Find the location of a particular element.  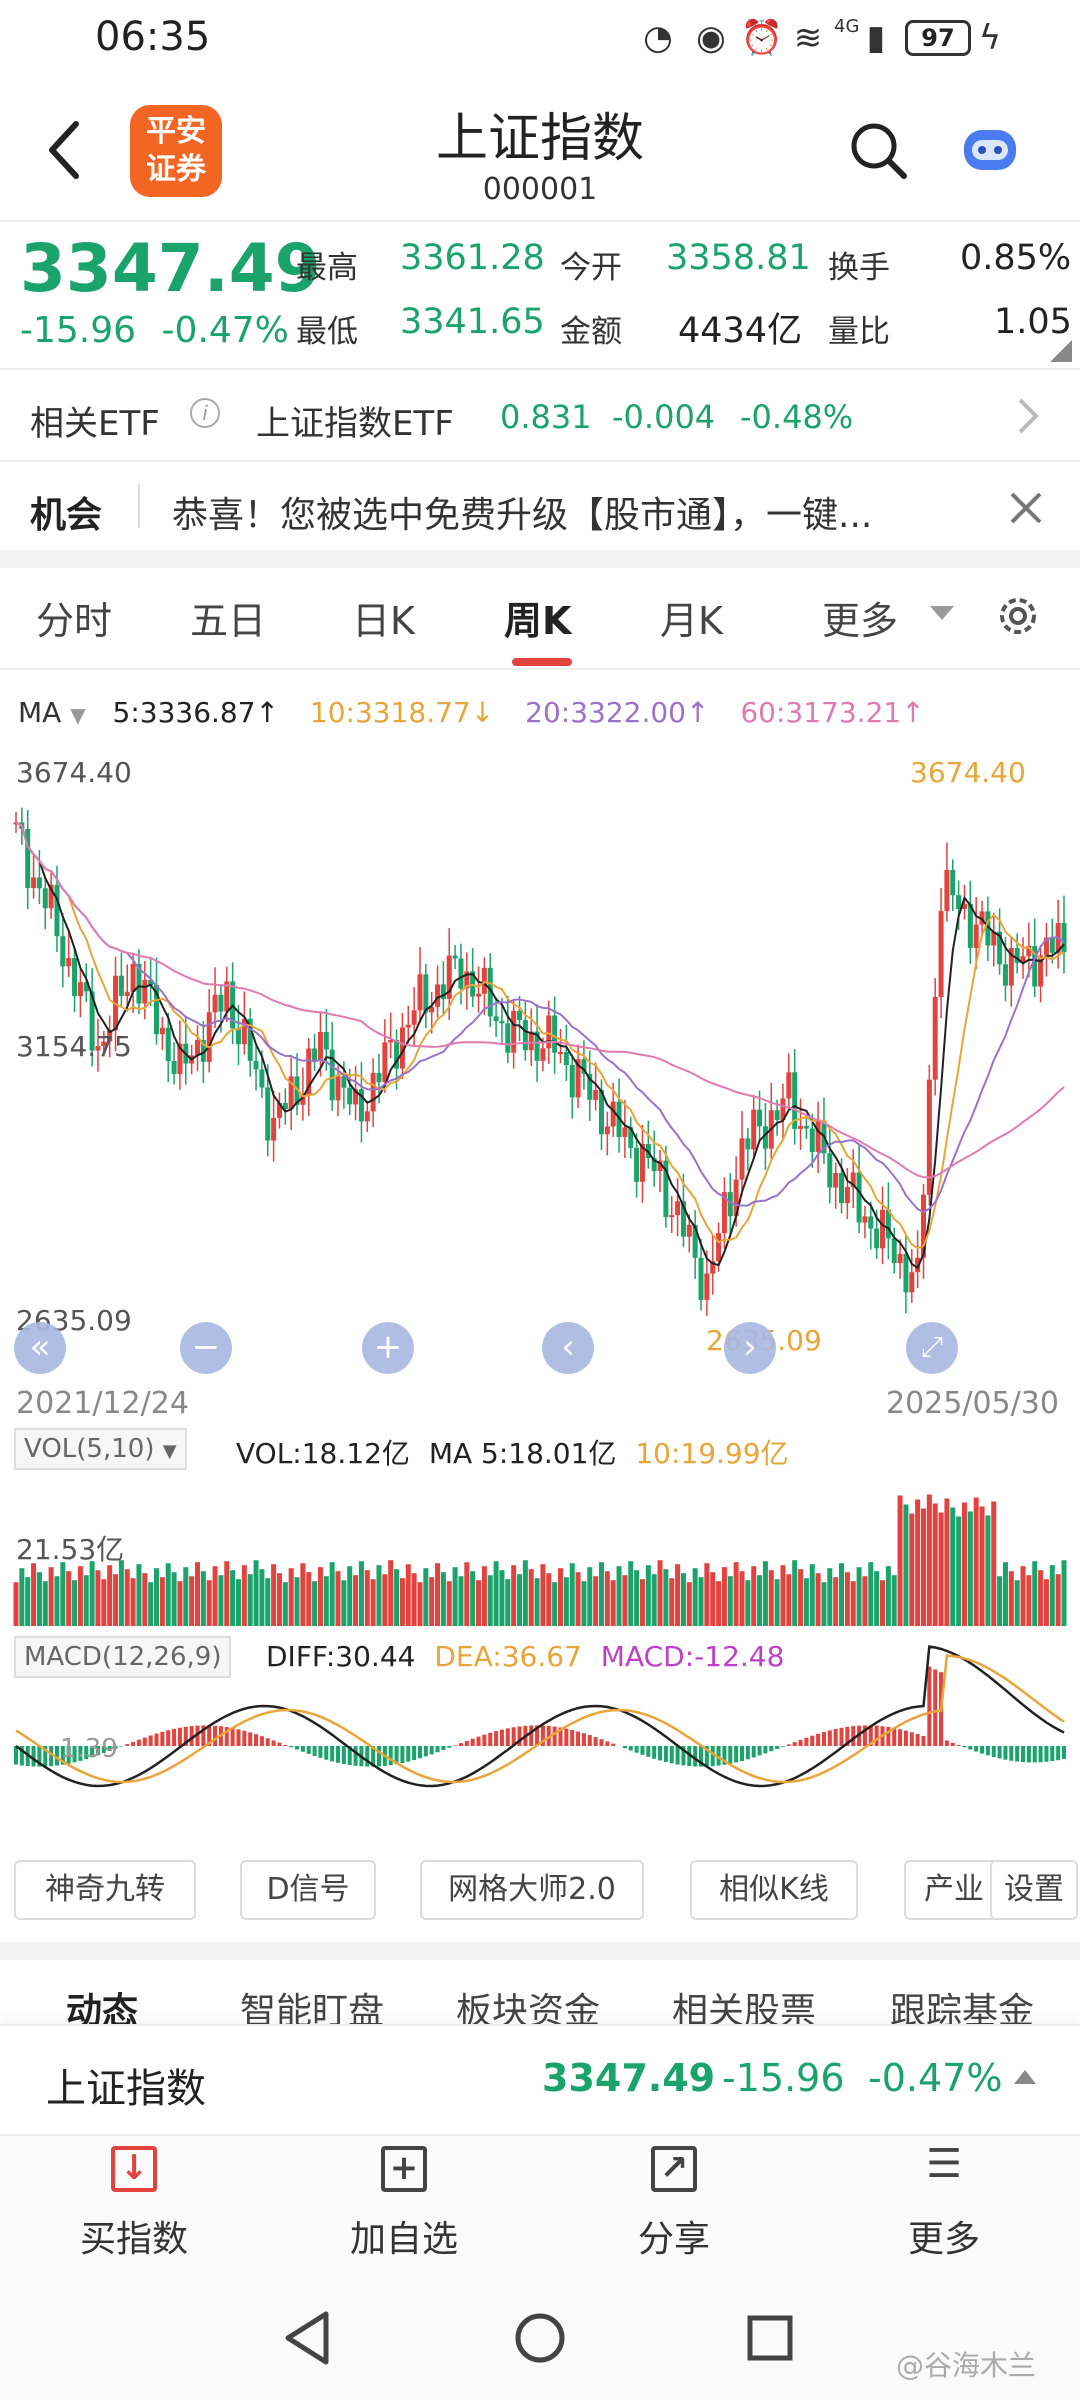

info-icon: i is located at coordinates (205, 413).